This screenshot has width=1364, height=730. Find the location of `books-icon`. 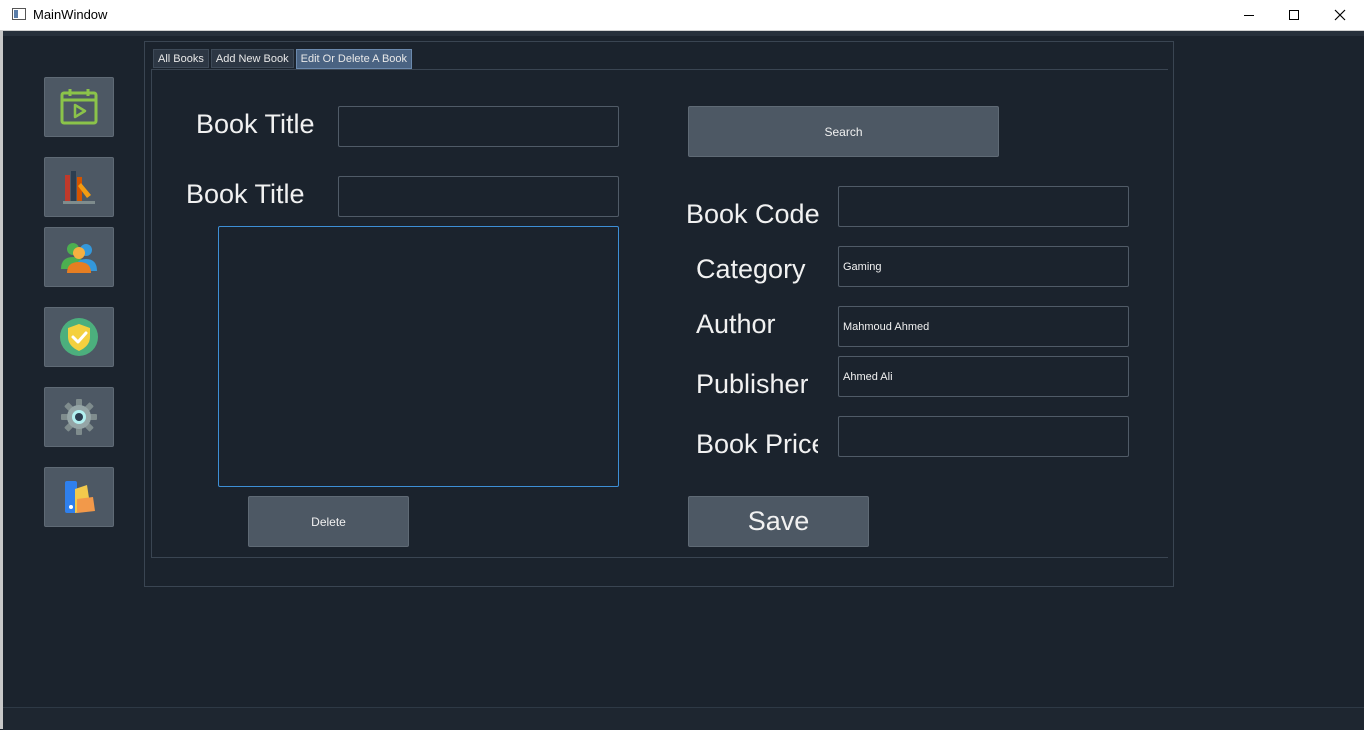

books-icon is located at coordinates (79, 187).